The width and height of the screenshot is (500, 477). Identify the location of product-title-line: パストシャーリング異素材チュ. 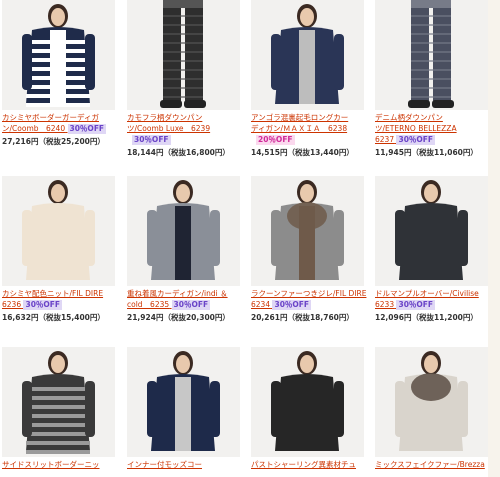
(303, 464).